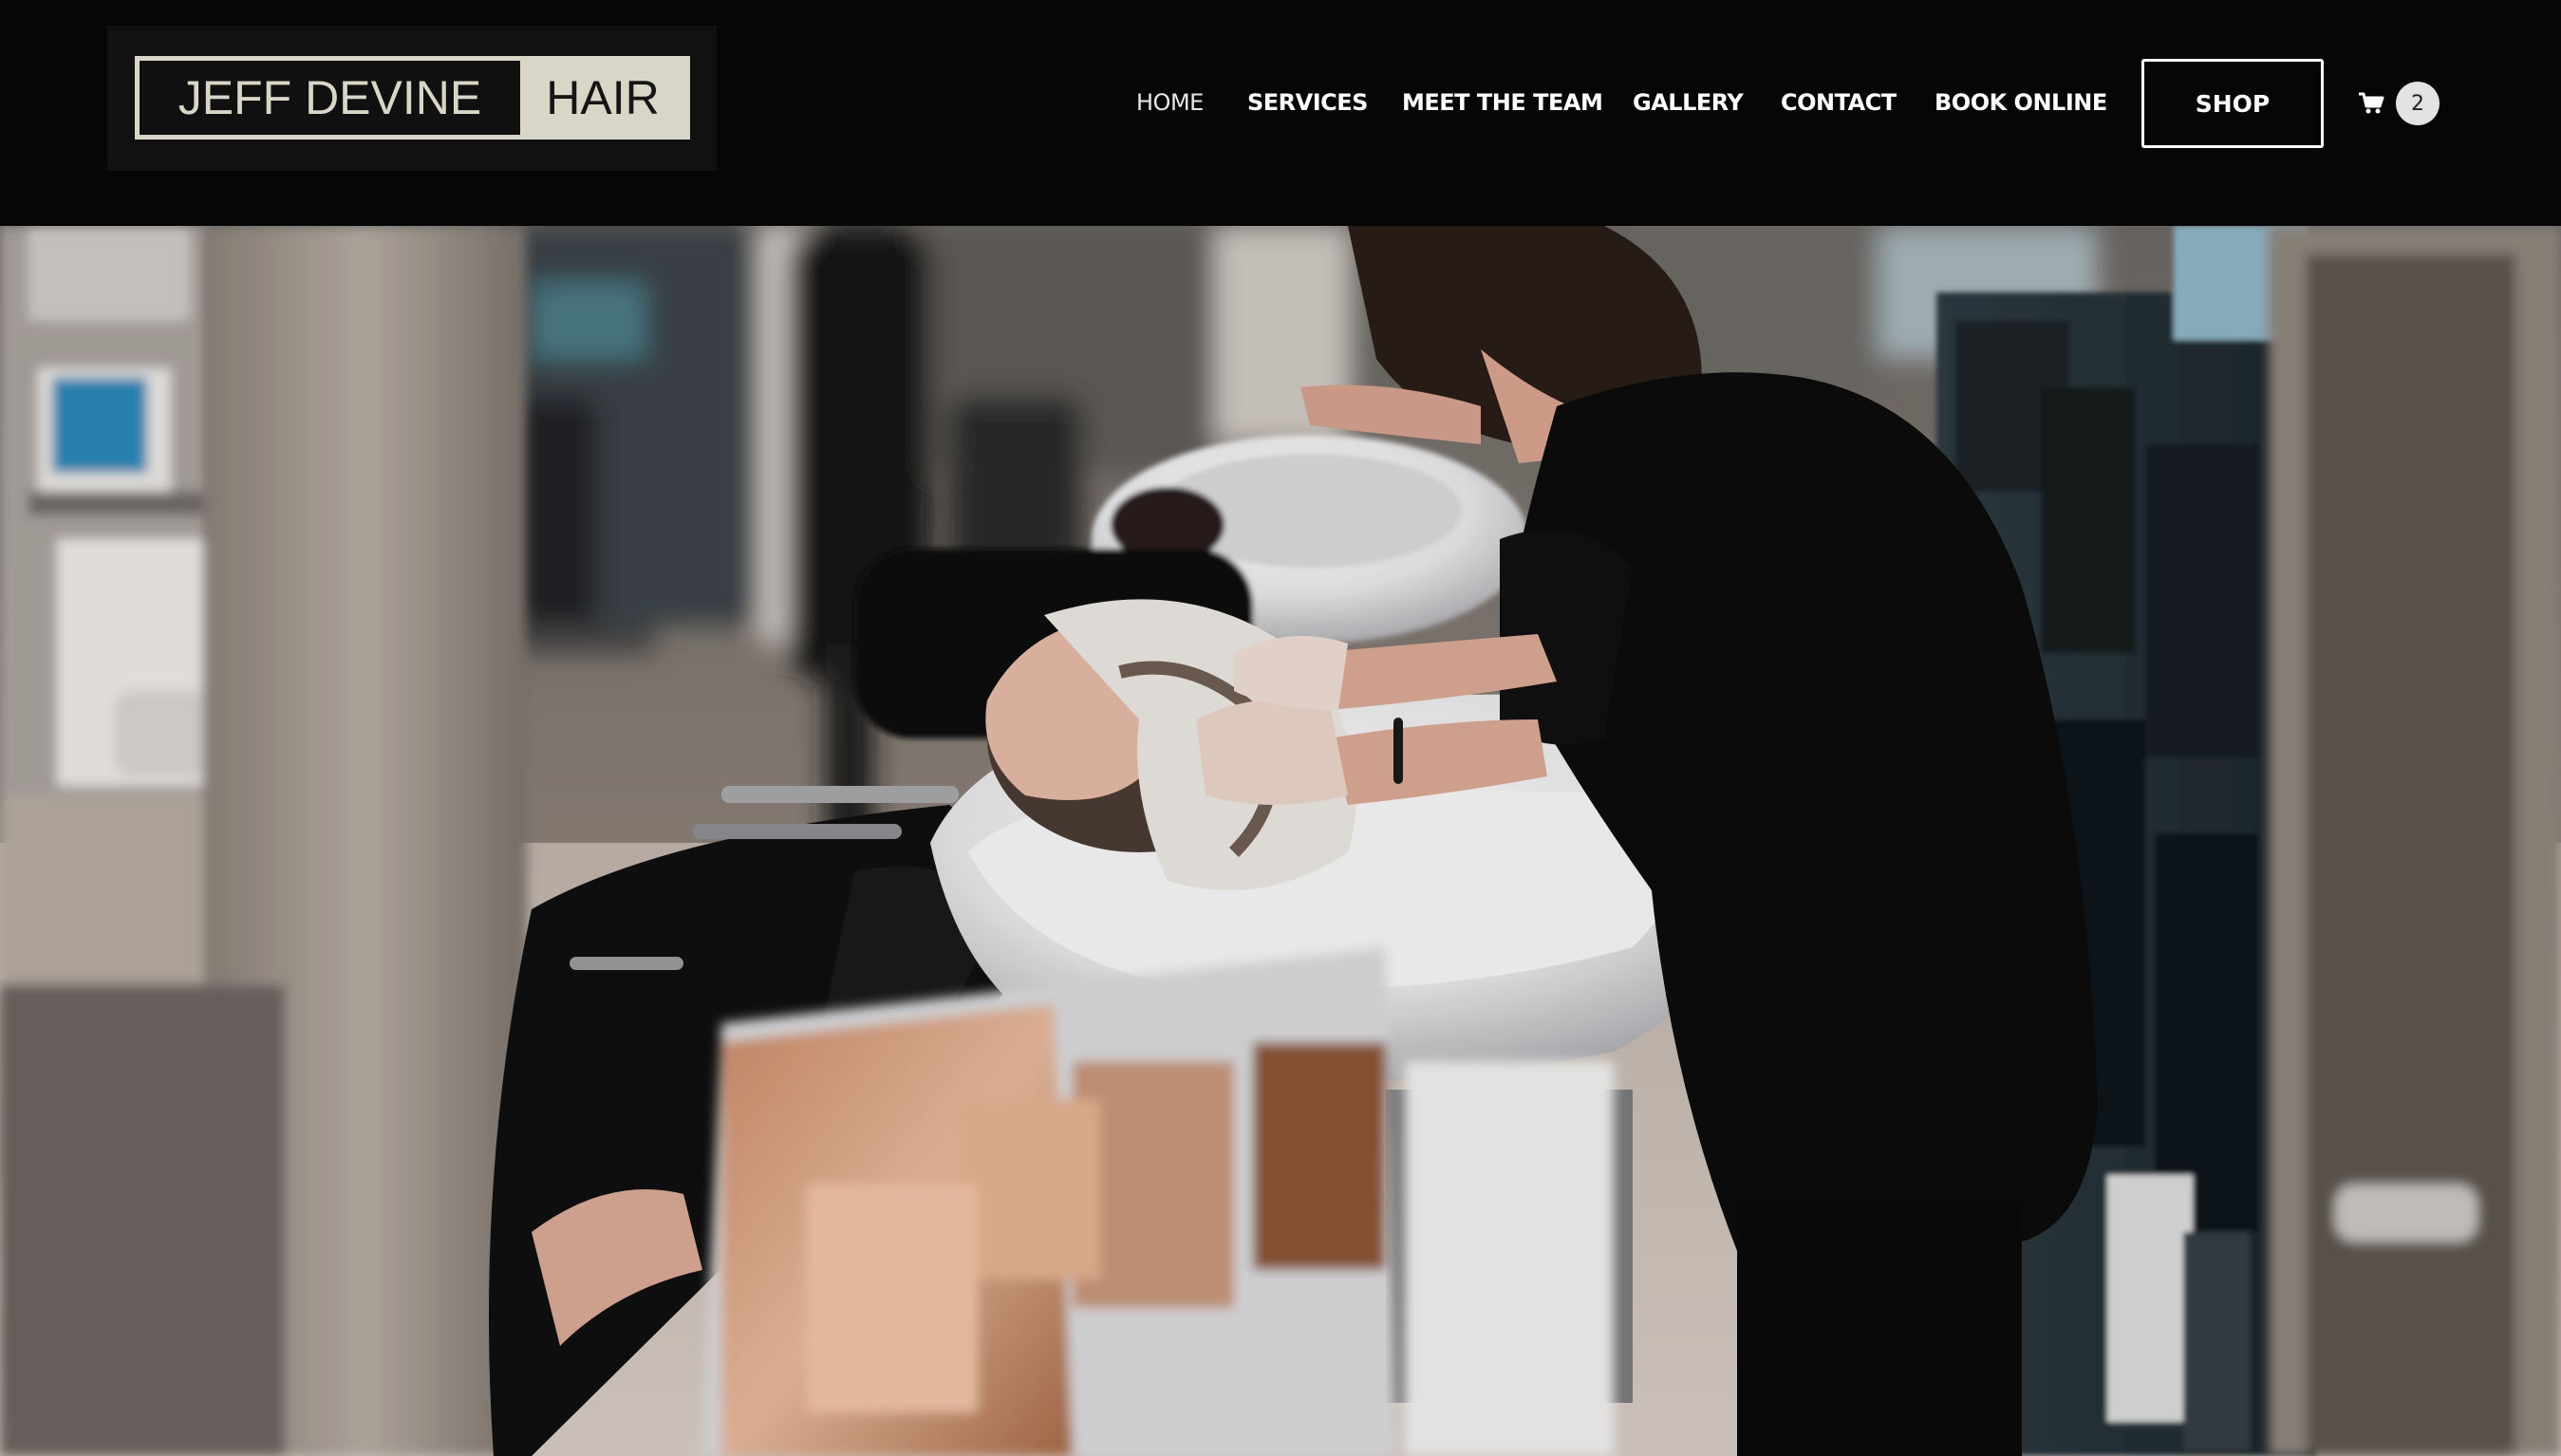  I want to click on cart-button: 2, so click(2400, 103).